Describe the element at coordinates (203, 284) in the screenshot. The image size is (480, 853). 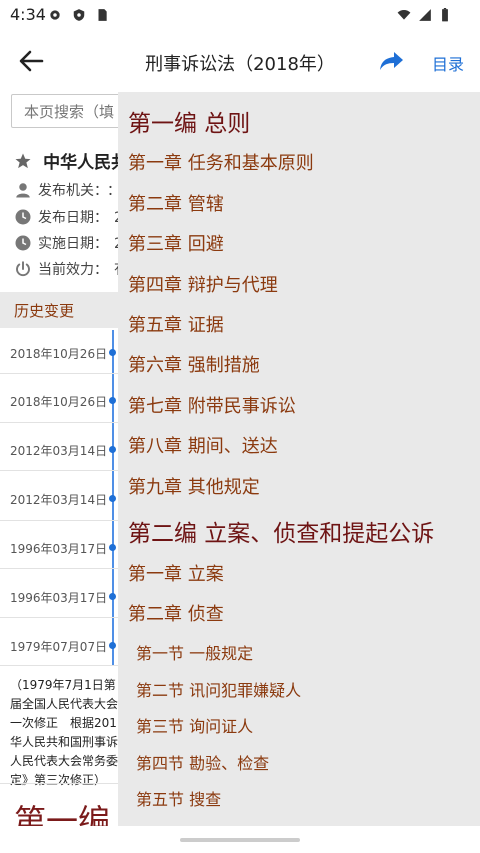
I see `toc-item-chapter: 第四章 辩护与代理` at that location.